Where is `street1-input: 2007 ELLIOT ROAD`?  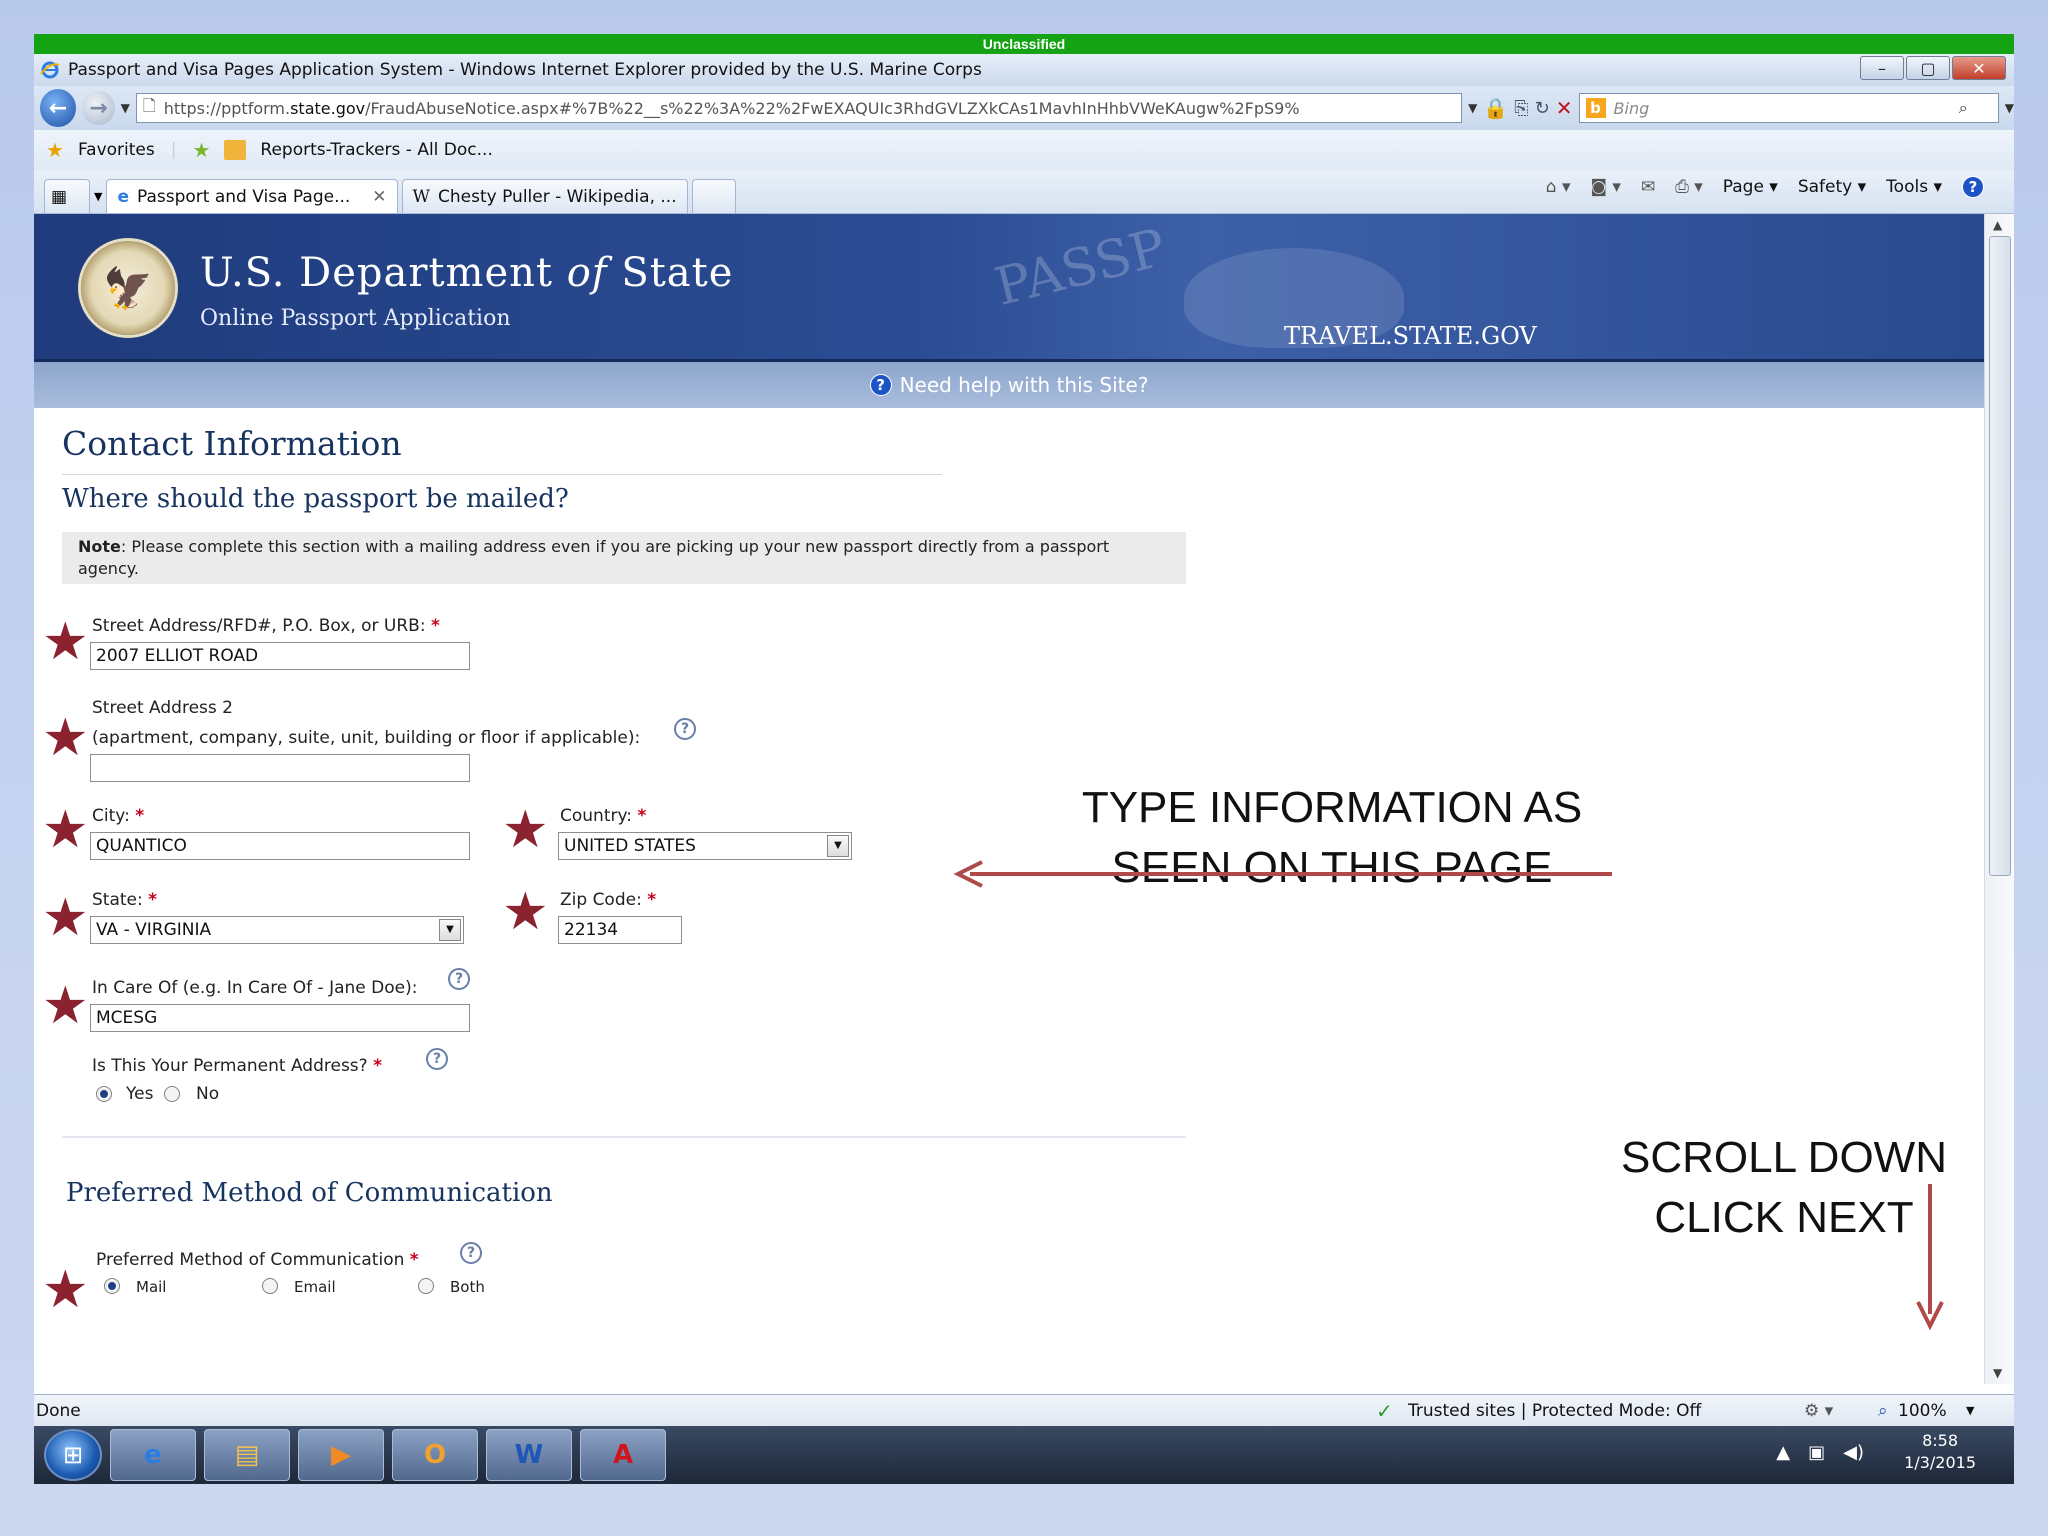 street1-input: 2007 ELLIOT ROAD is located at coordinates (280, 656).